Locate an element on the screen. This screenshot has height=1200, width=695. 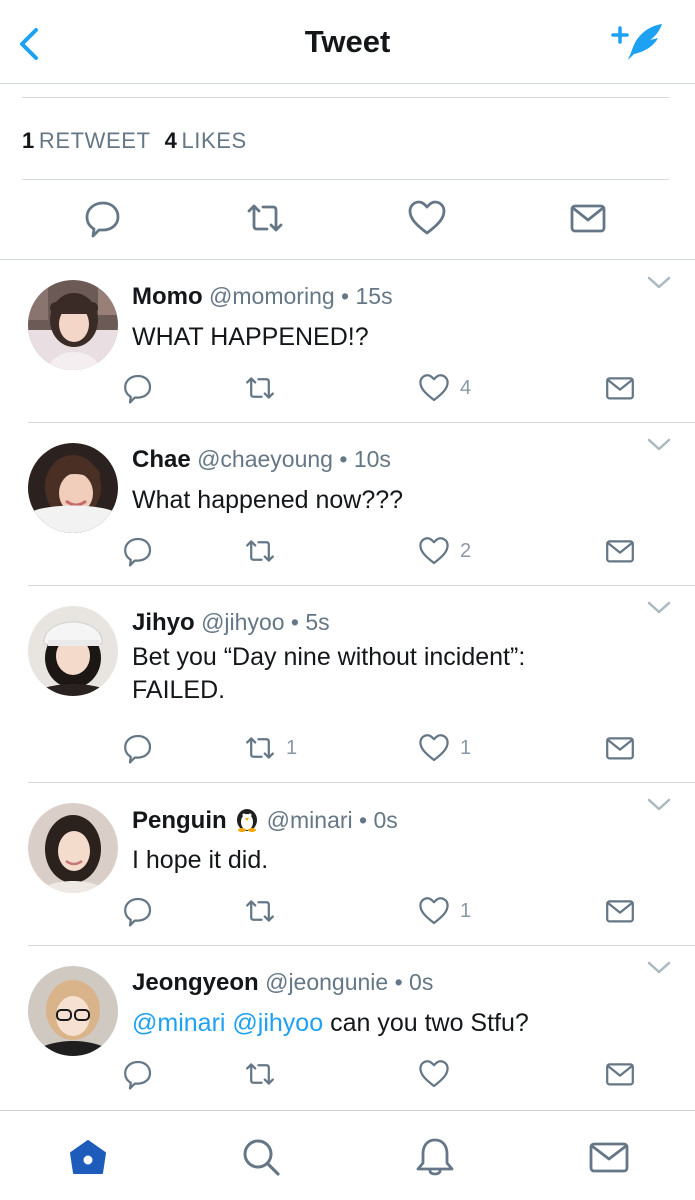
like-button: 2 is located at coordinates (444, 551).